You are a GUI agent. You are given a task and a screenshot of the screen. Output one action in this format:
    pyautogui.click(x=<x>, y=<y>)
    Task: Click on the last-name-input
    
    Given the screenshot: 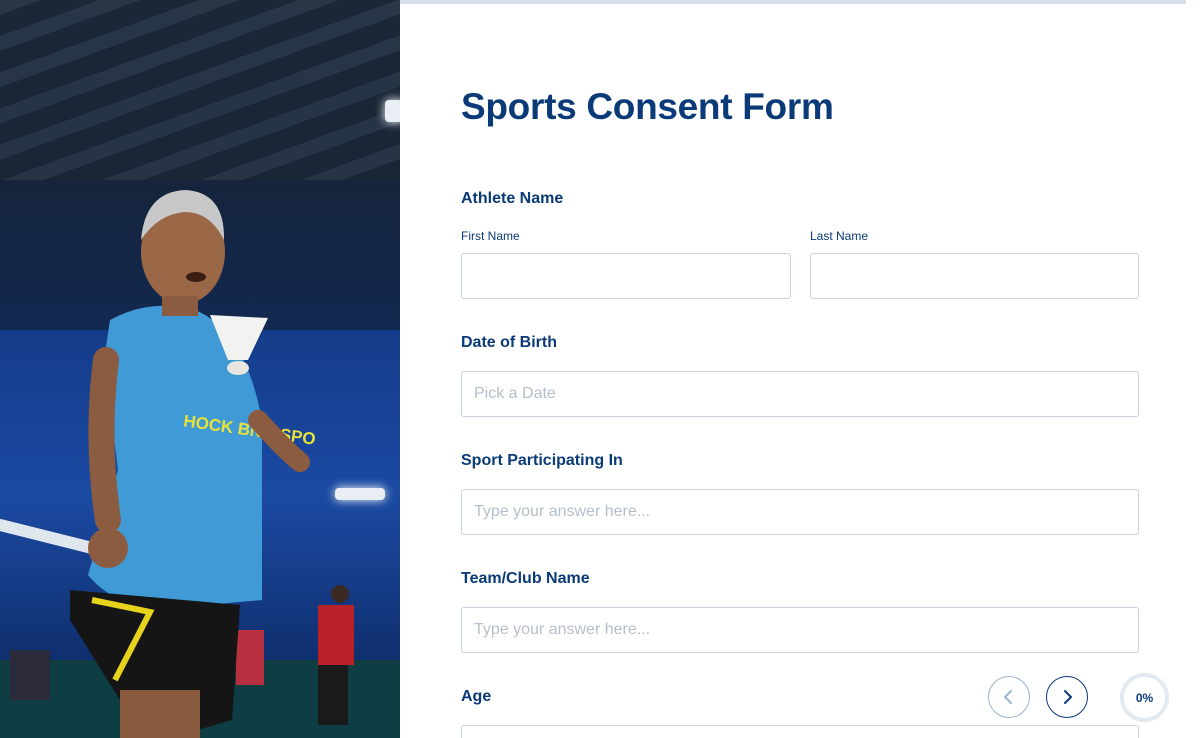 What is the action you would take?
    pyautogui.click(x=974, y=276)
    